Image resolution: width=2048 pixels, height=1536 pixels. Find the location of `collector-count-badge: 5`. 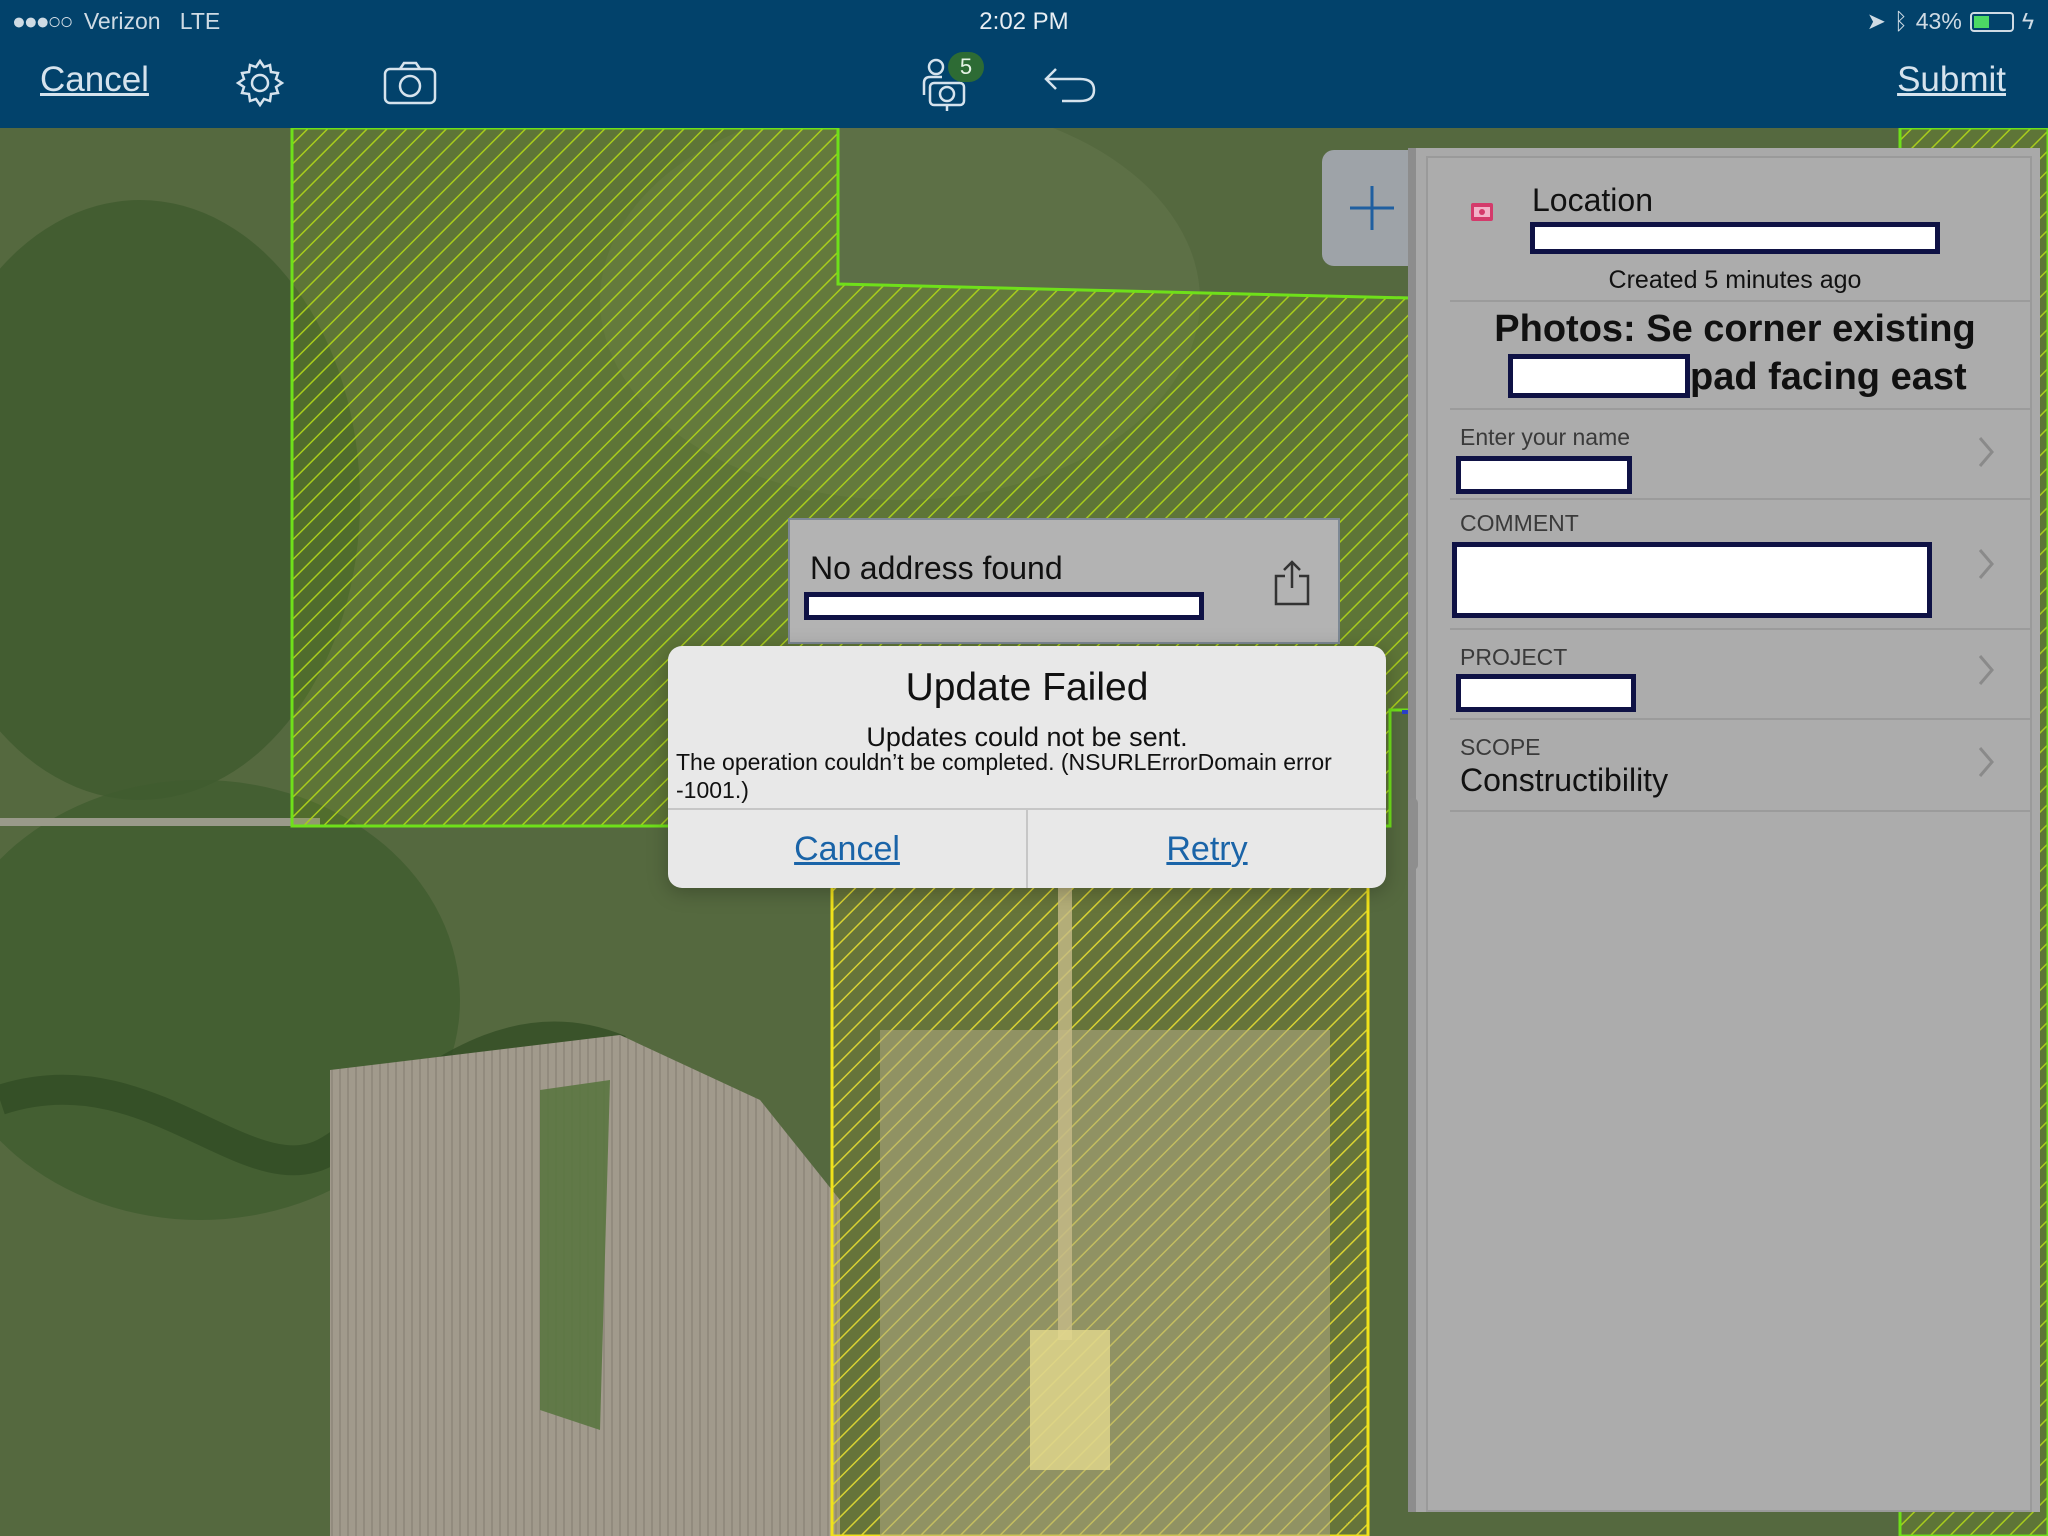

collector-count-badge: 5 is located at coordinates (966, 67).